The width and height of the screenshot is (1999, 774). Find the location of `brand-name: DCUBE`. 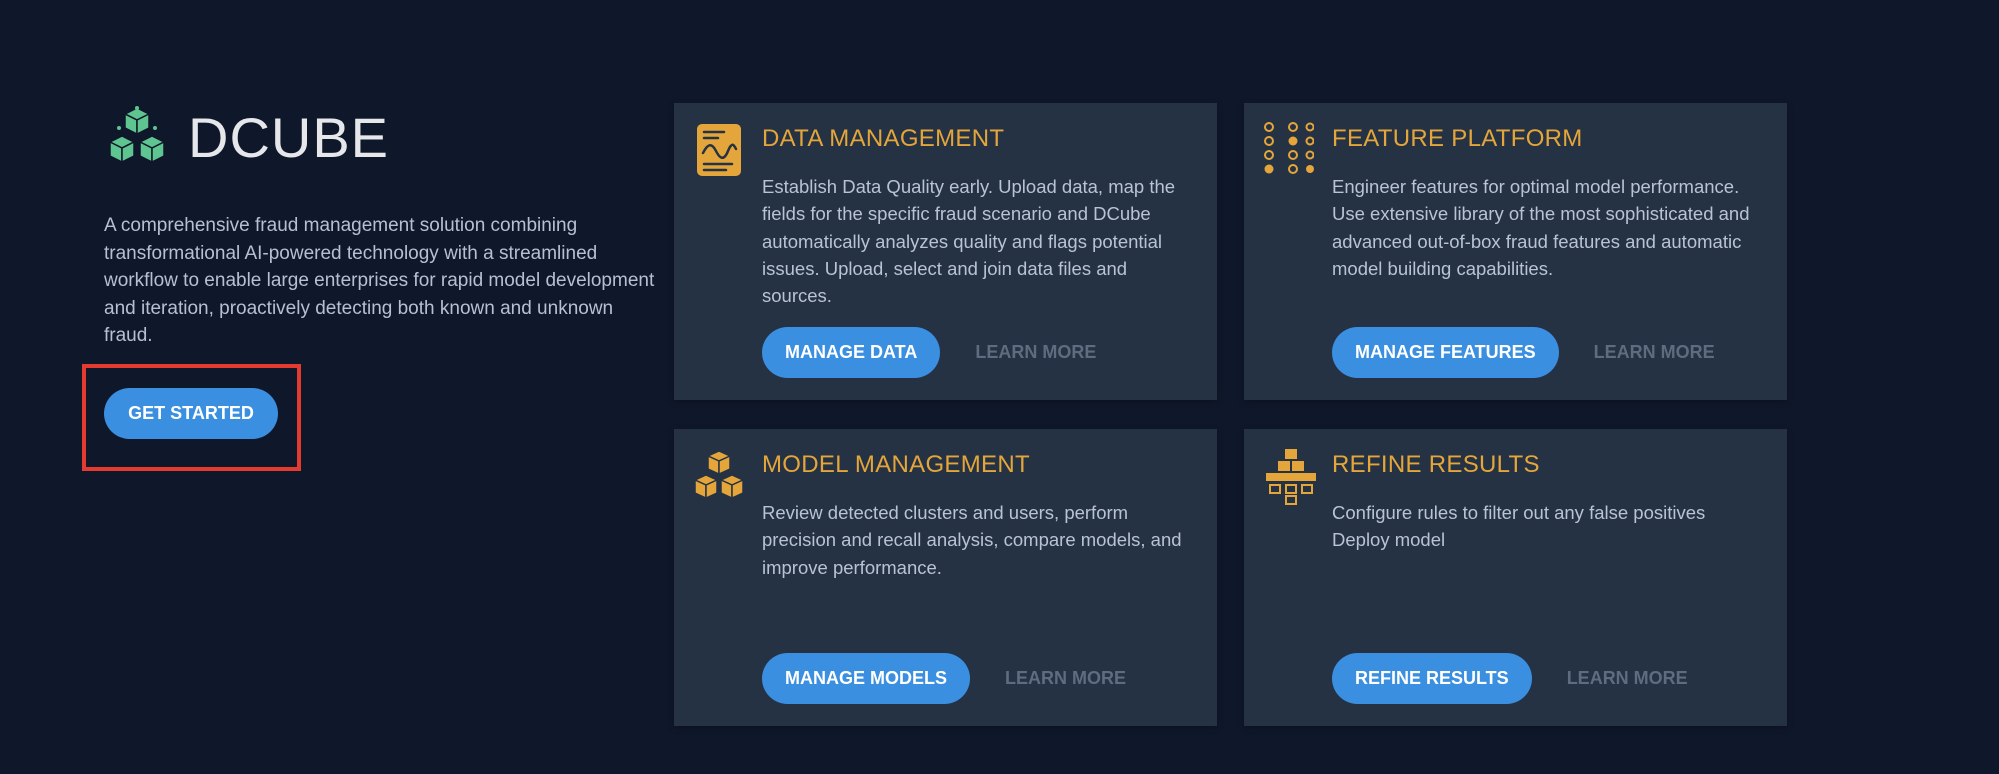

brand-name: DCUBE is located at coordinates (289, 137).